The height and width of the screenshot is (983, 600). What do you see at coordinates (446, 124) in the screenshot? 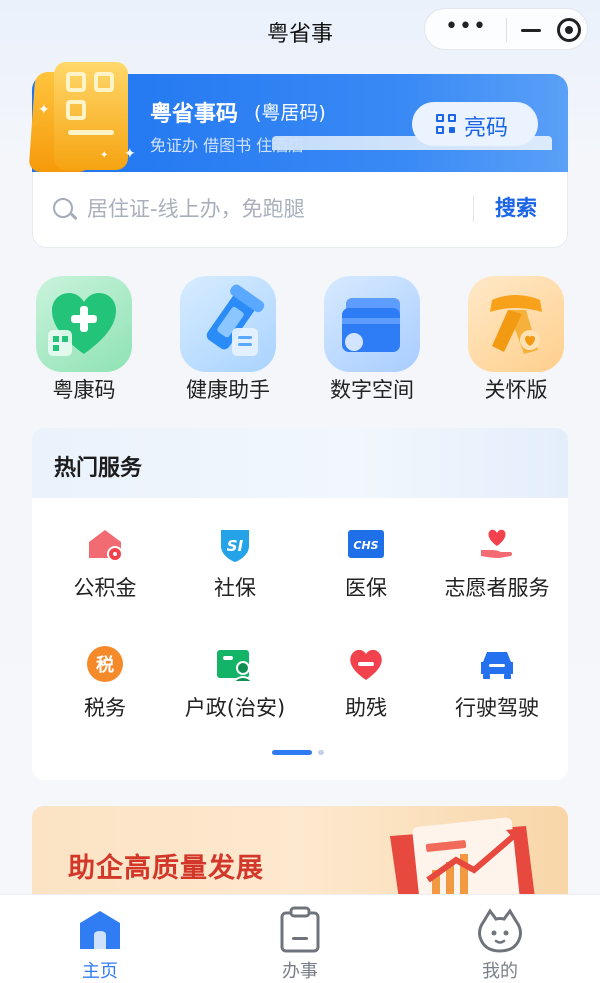
I see `qr-code-icon` at bounding box center [446, 124].